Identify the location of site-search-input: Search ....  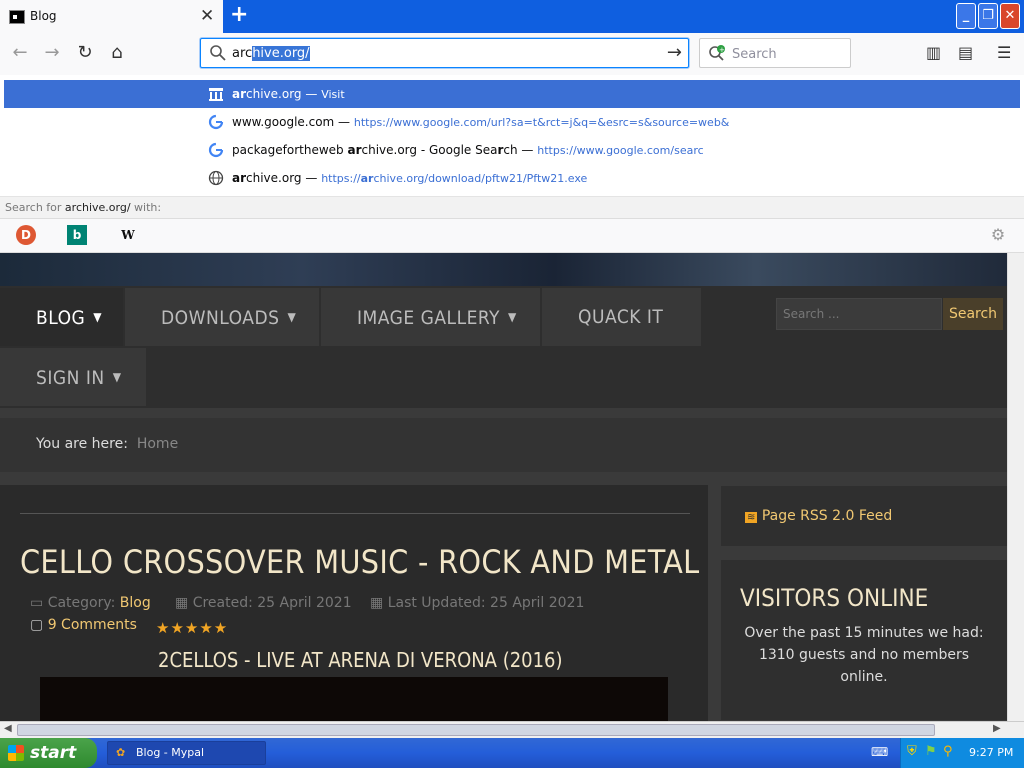
(859, 314).